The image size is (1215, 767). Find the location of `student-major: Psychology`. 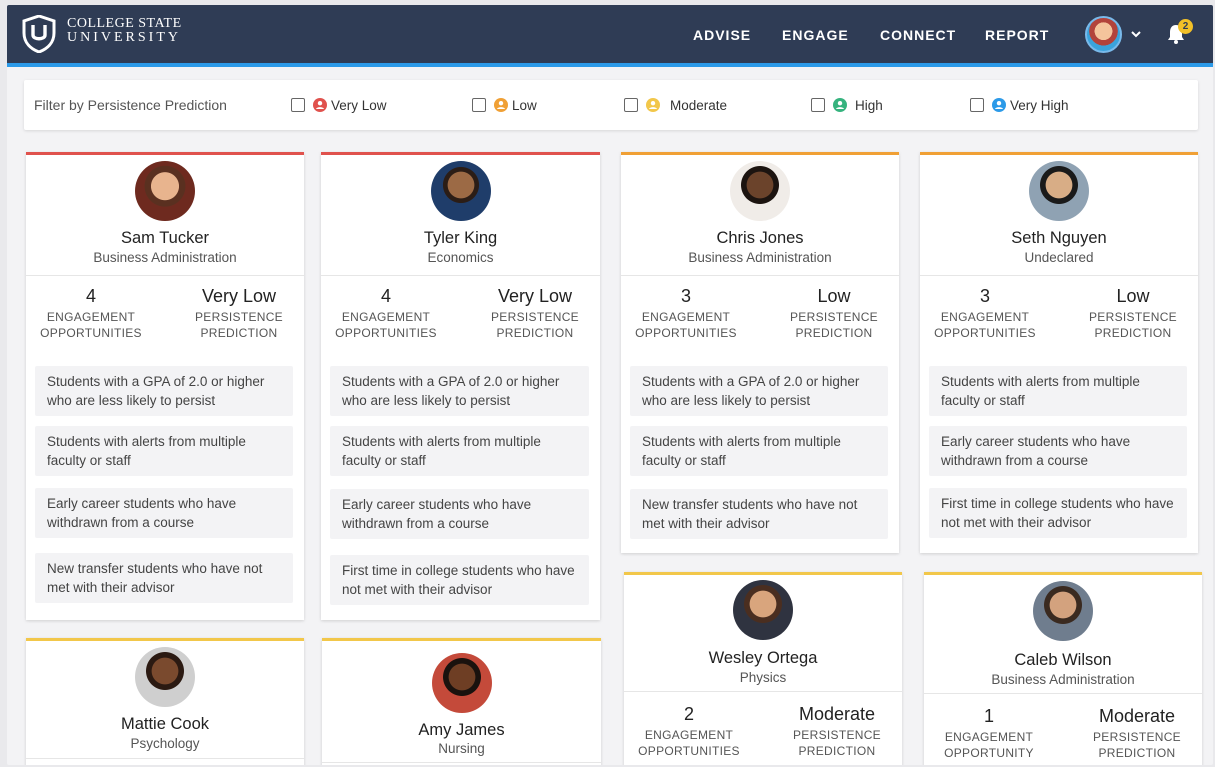

student-major: Psychology is located at coordinates (165, 743).